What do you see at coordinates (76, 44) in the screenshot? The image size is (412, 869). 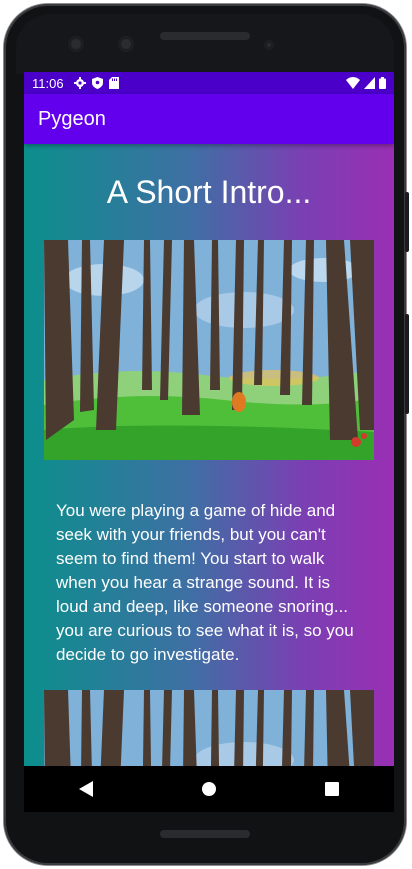 I see `front-camera-icon` at bounding box center [76, 44].